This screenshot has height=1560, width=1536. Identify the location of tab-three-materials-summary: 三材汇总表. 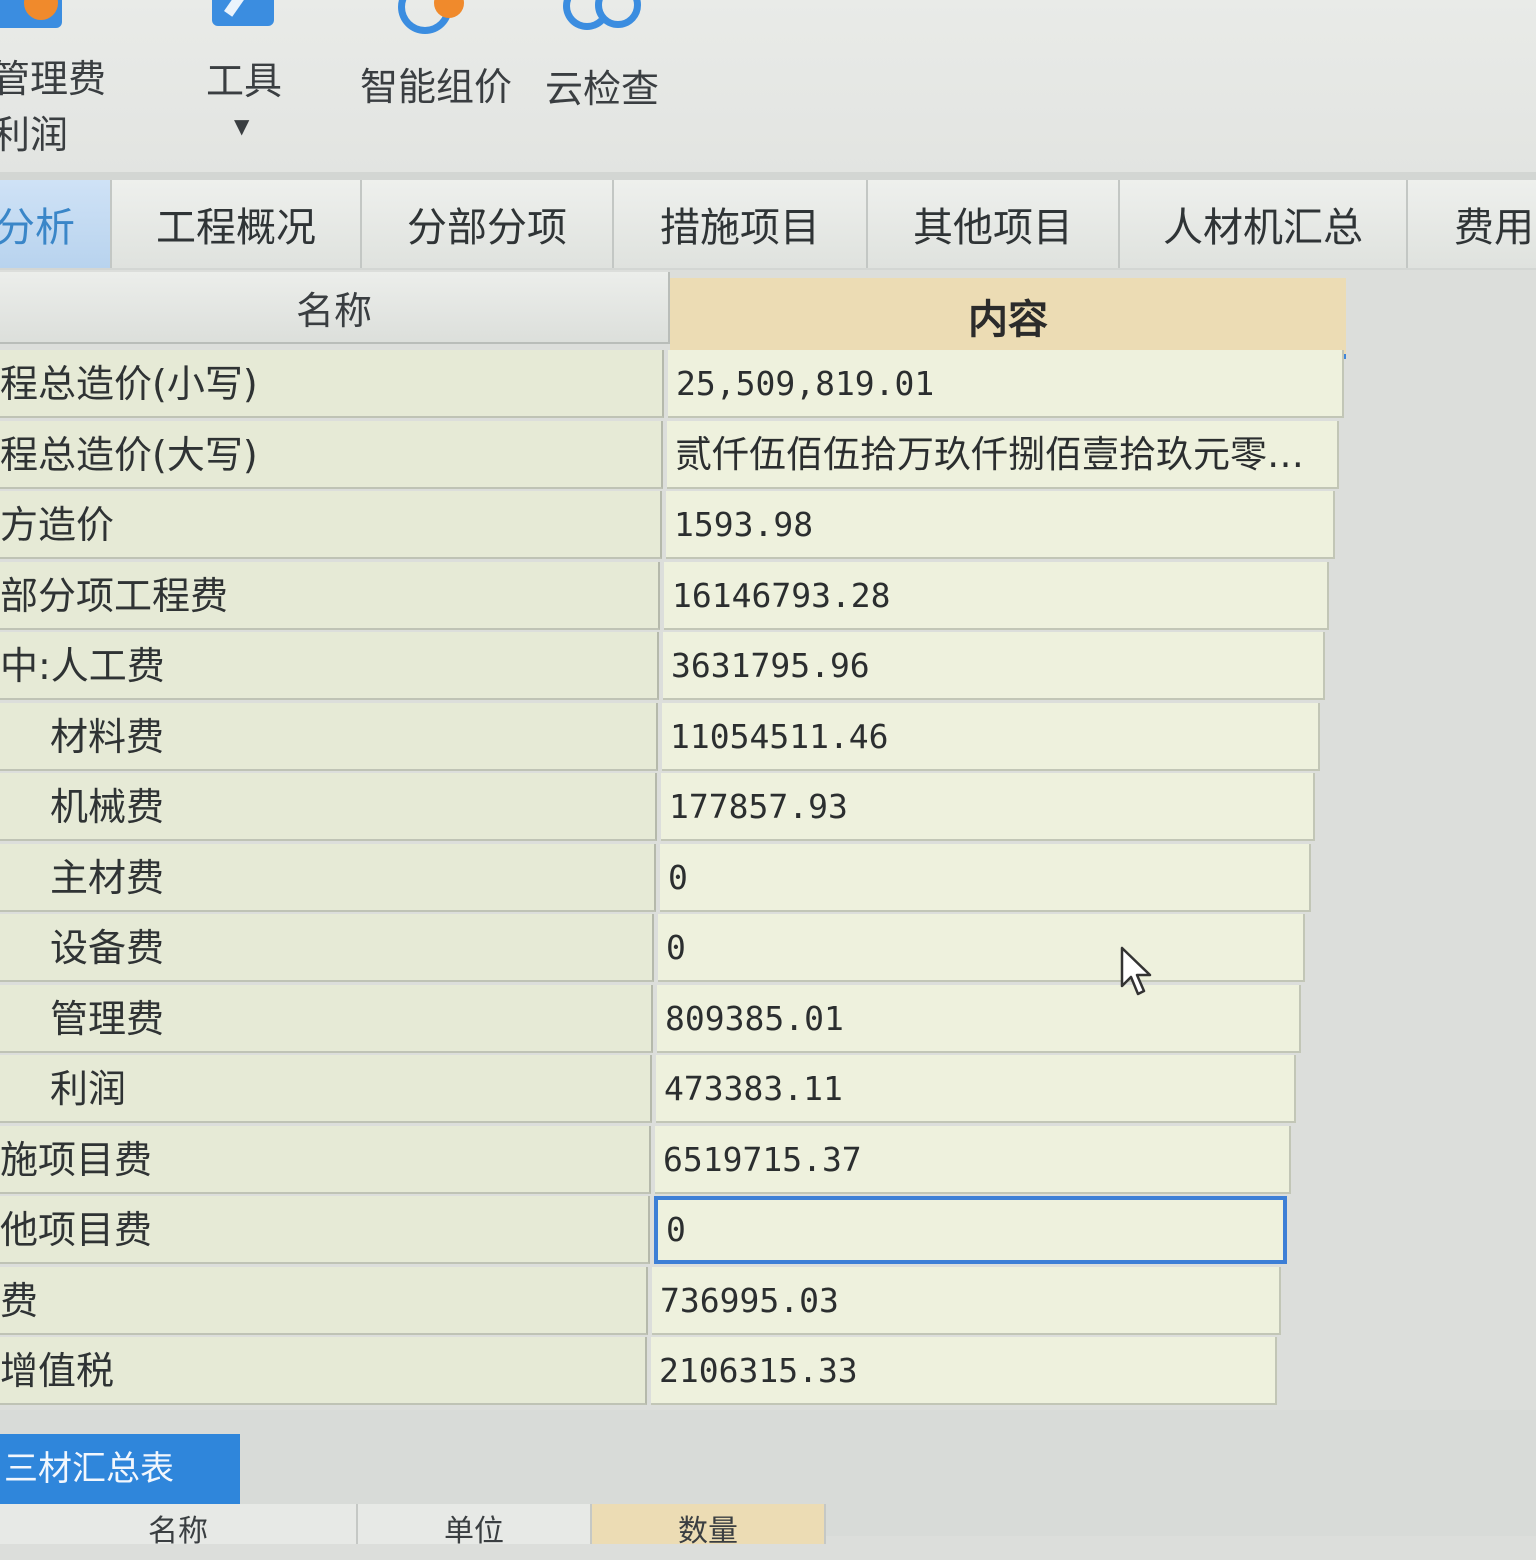
(120, 1469).